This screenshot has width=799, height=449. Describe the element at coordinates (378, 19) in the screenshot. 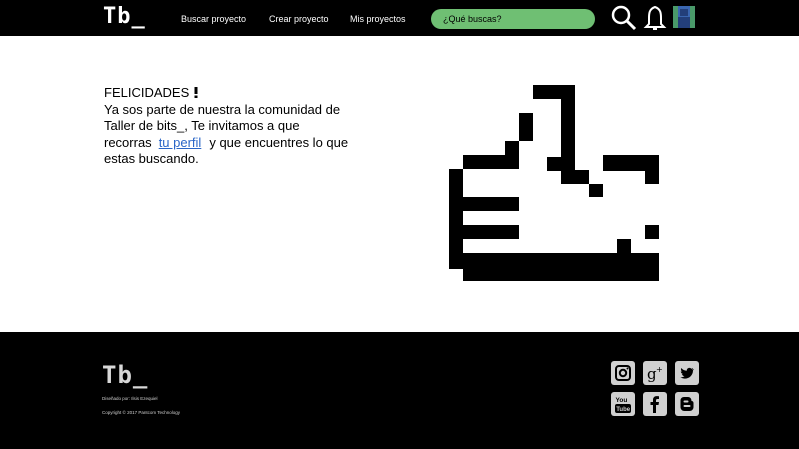

I see `nav-mis-proyectos: Mis proyectos` at that location.